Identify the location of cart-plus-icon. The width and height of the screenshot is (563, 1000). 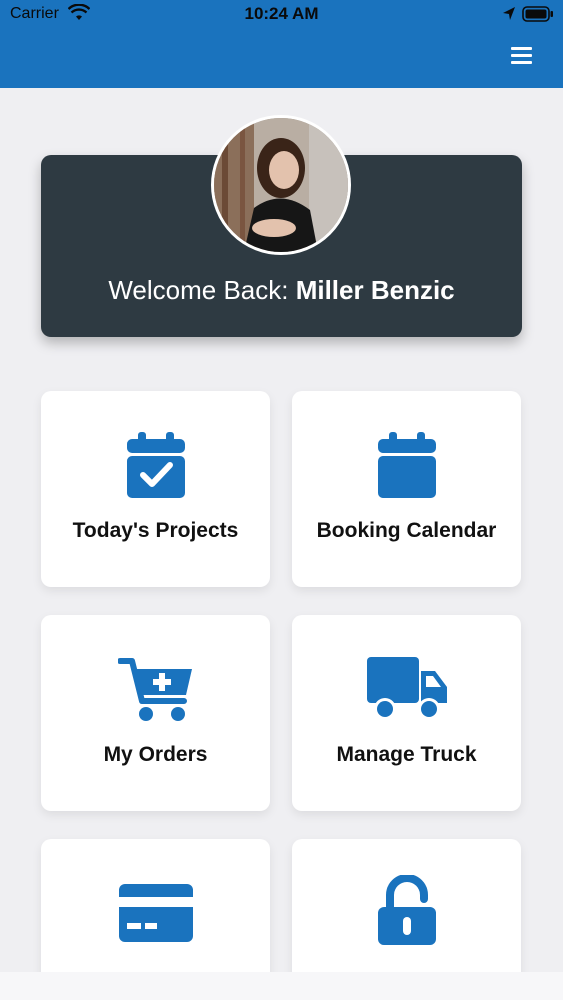
(154, 689).